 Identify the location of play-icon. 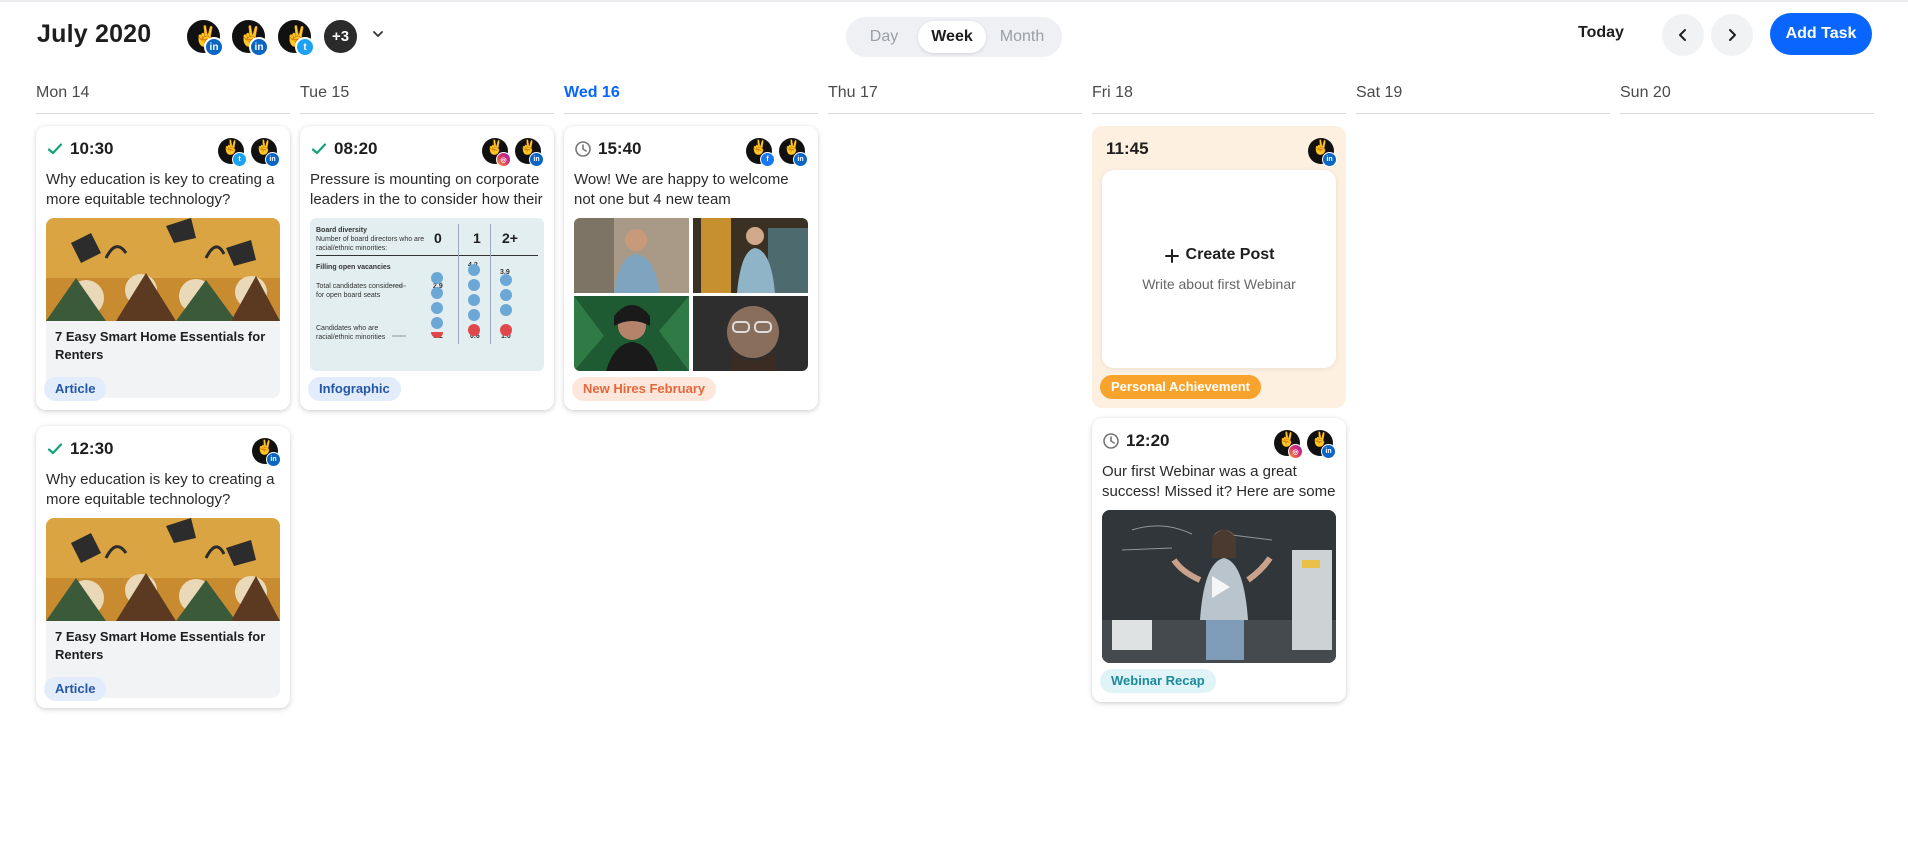
(1219, 587).